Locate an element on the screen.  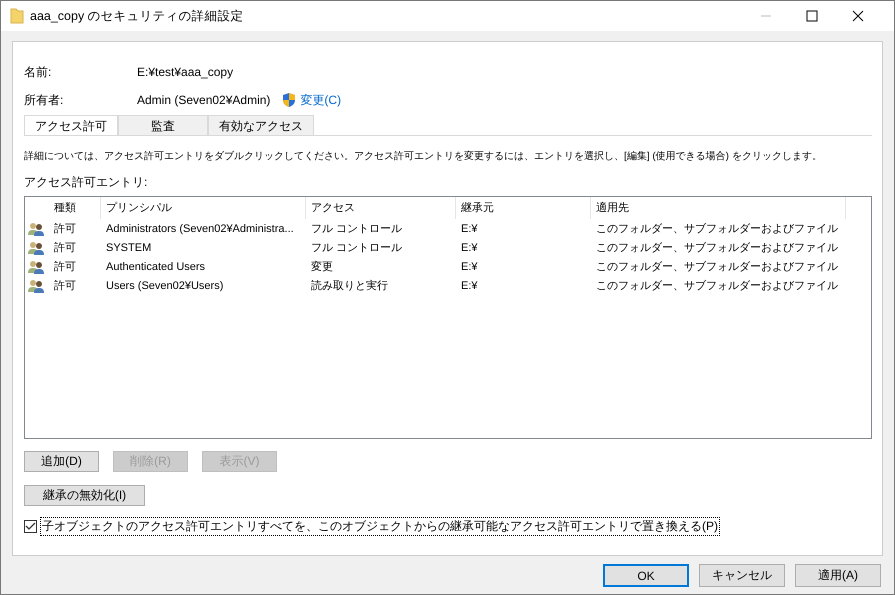
column-header: アクセス is located at coordinates (381, 208).